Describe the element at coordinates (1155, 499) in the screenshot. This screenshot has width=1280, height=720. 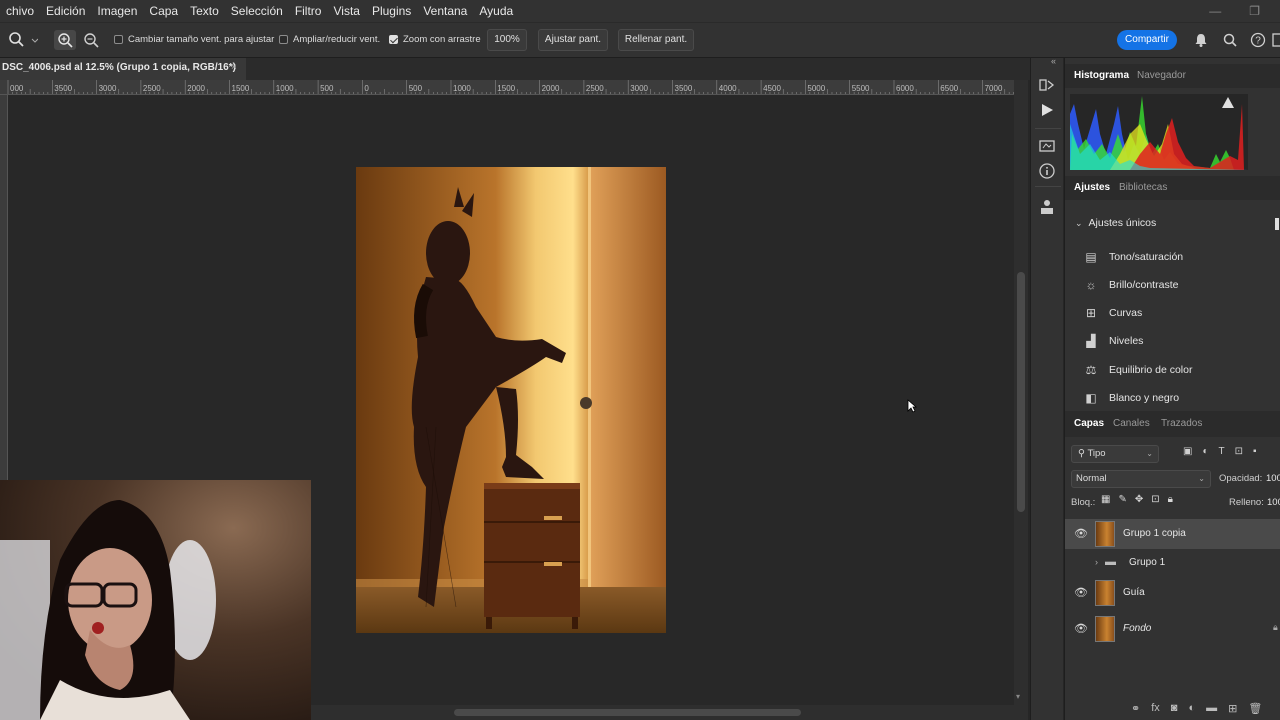
I see `lock-artboard-icon: ⊡` at that location.